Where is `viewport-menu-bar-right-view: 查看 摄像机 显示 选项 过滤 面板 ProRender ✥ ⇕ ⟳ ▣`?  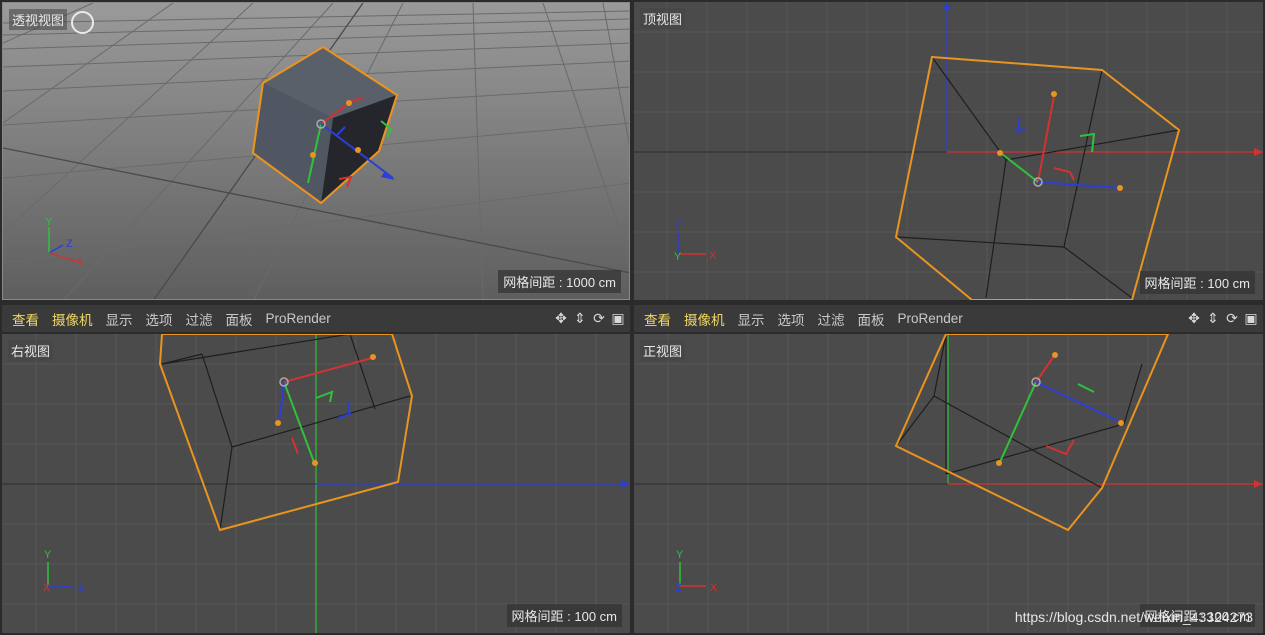
viewport-menu-bar-right-view: 查看 摄像机 显示 选项 过滤 面板 ProRender ✥ ⇕ ⟳ ▣ is located at coordinates (316, 318).